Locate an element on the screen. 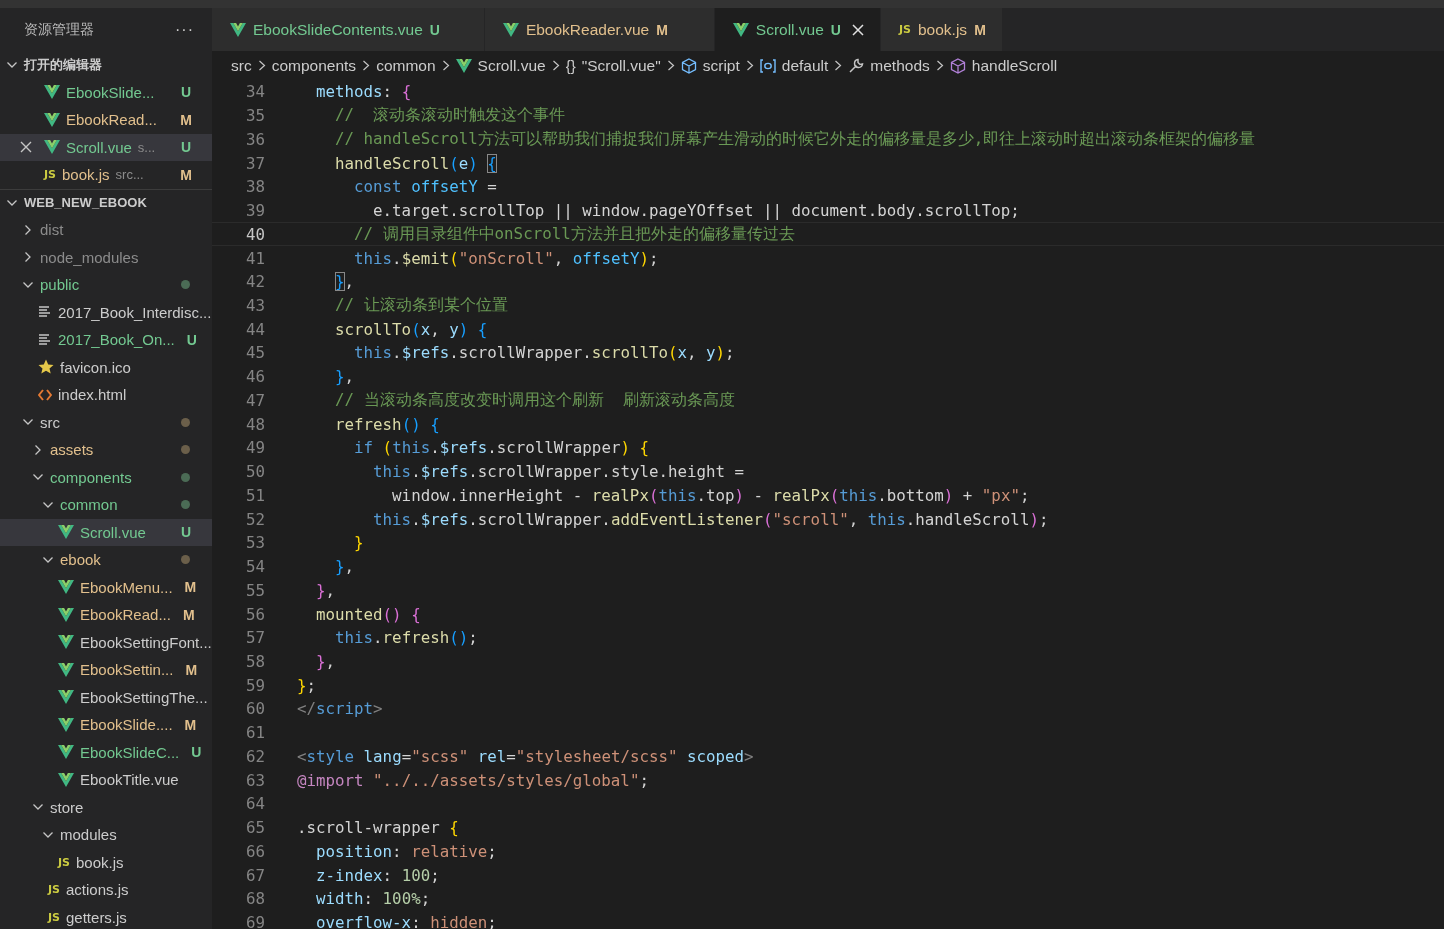 Image resolution: width=1444 pixels, height=929 pixels. git-status: M is located at coordinates (190, 724).